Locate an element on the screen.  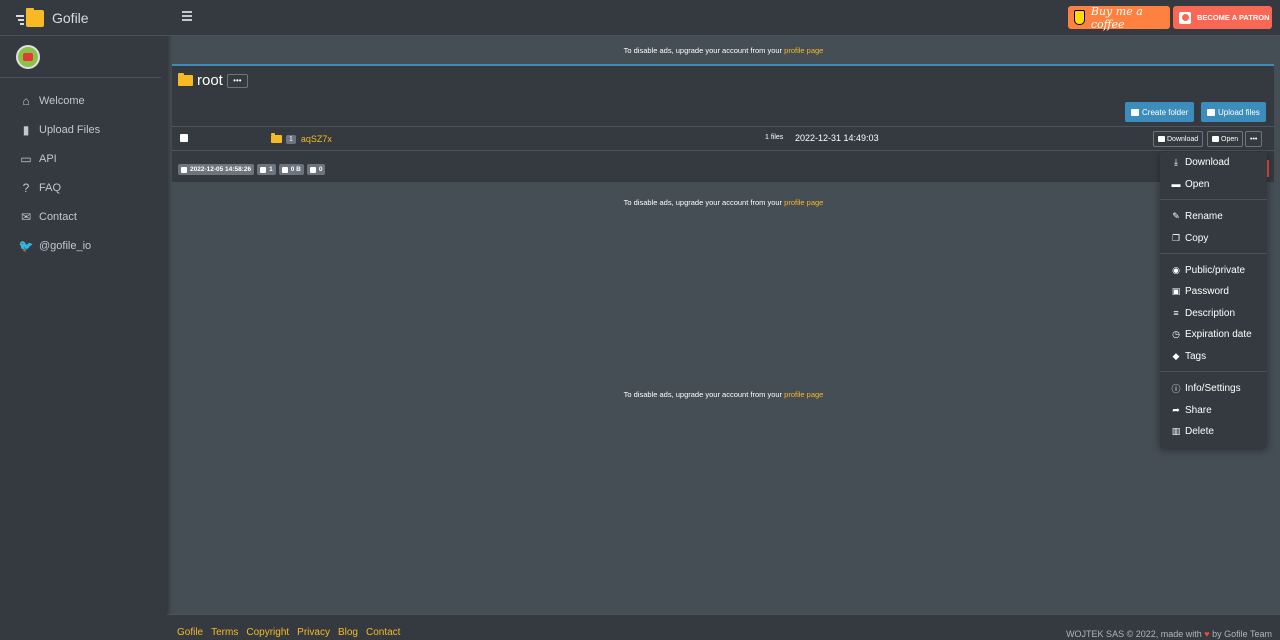
buy-me-a-coffee-button: Buy me a coffee is located at coordinates (1119, 17).